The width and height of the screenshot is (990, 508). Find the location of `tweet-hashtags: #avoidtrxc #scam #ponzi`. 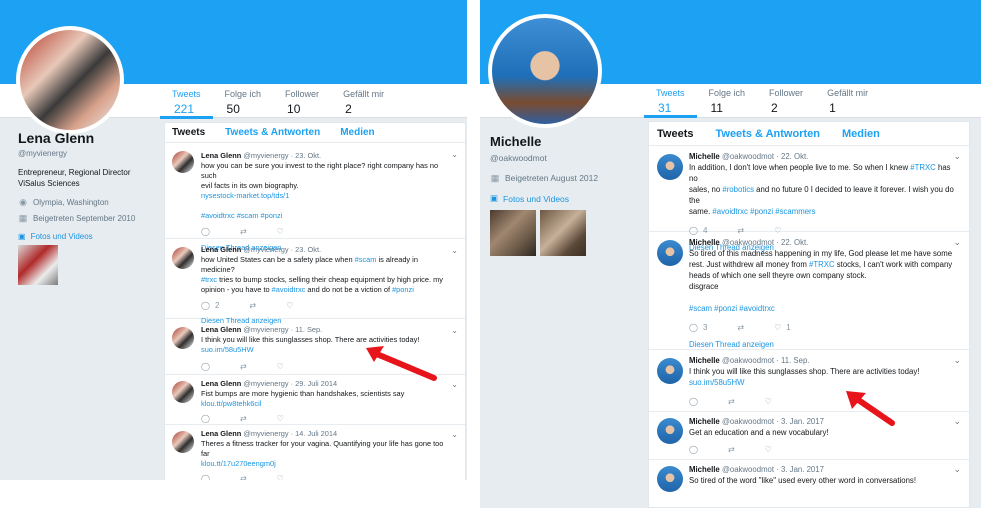

tweet-hashtags: #avoidtrxc #scam #ponzi is located at coordinates (326, 216).